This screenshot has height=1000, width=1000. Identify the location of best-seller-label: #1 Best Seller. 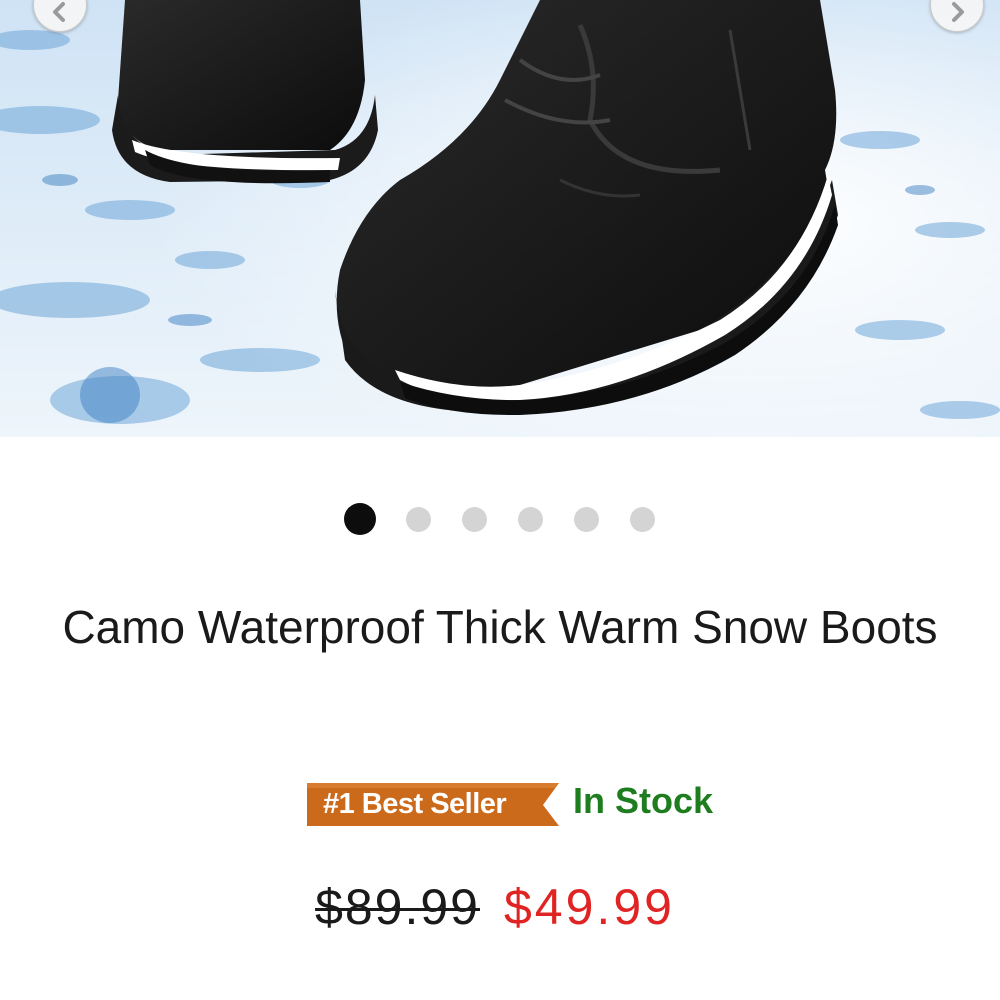
(414, 803).